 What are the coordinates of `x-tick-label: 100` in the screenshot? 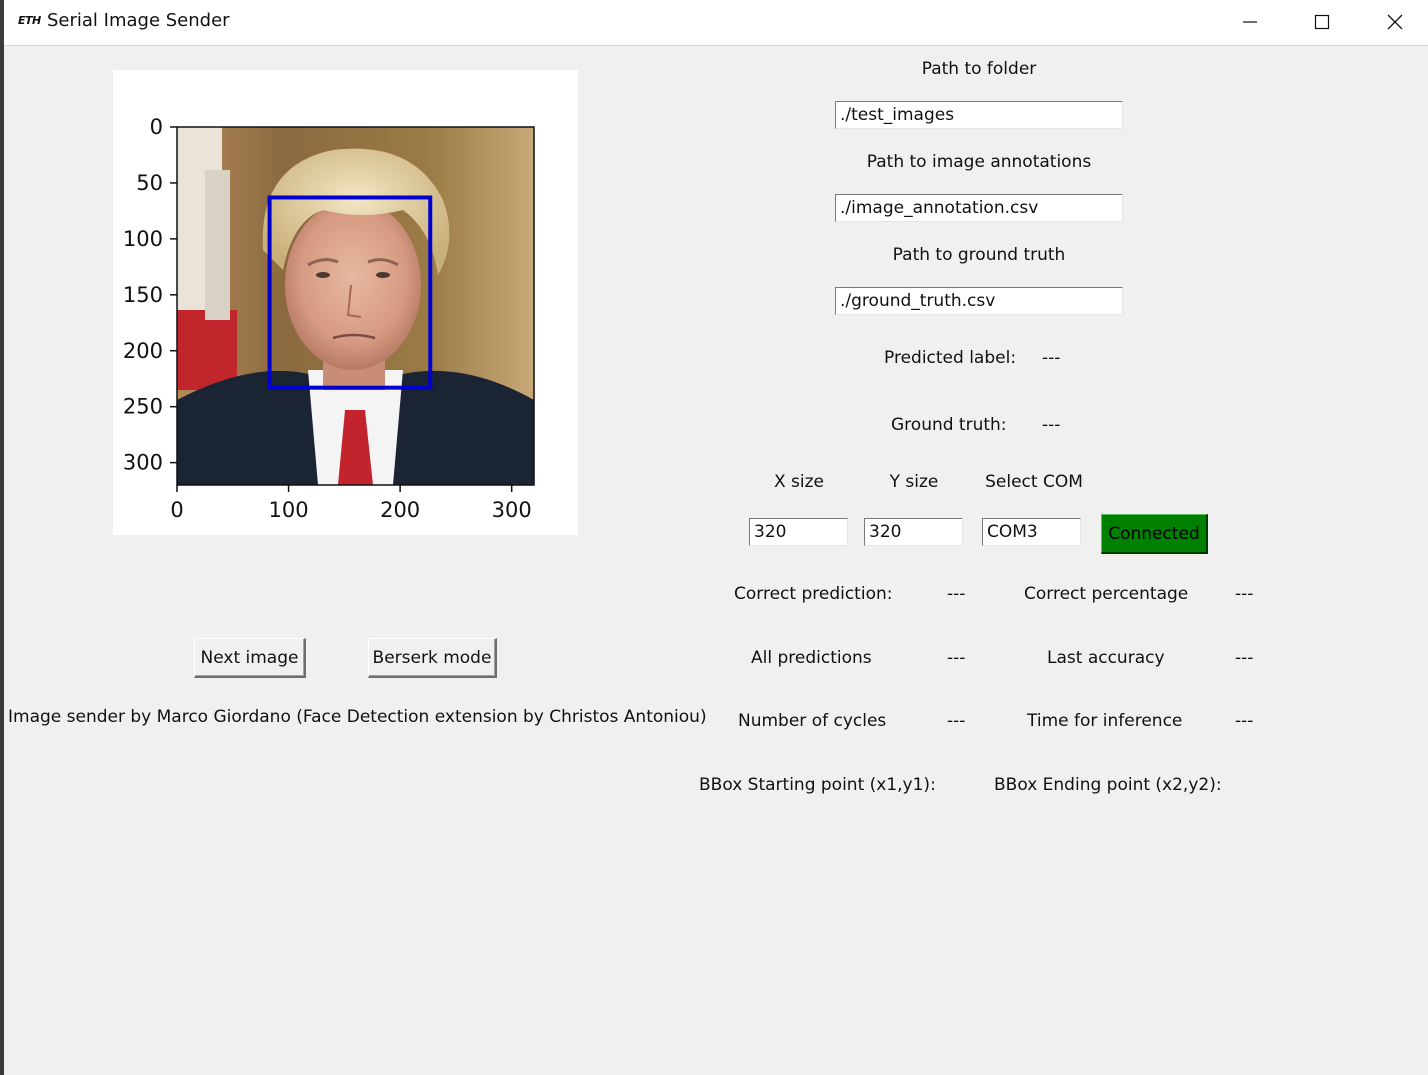 It's located at (289, 510).